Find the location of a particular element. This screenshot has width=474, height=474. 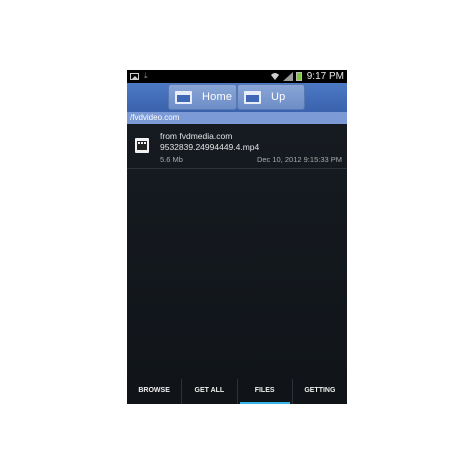

tab-getting: GETTING is located at coordinates (320, 391).